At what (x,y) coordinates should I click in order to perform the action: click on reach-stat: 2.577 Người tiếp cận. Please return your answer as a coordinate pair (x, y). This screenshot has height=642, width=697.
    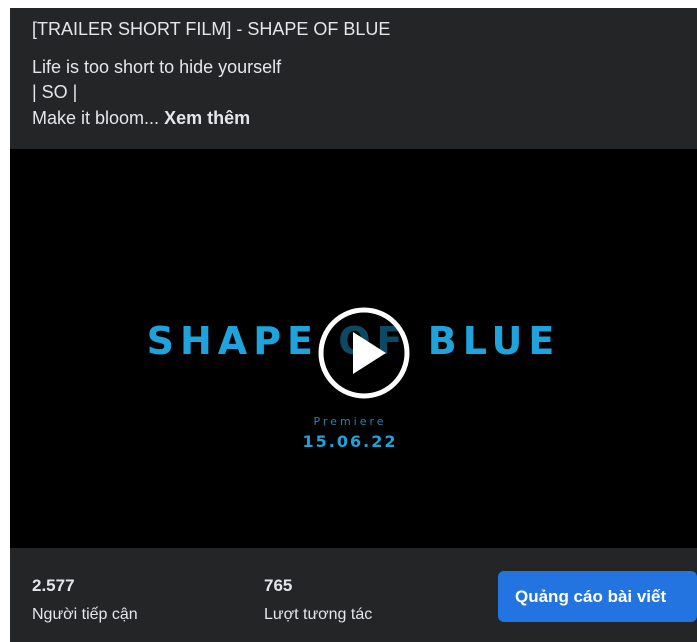
    Looking at the image, I should click on (85, 600).